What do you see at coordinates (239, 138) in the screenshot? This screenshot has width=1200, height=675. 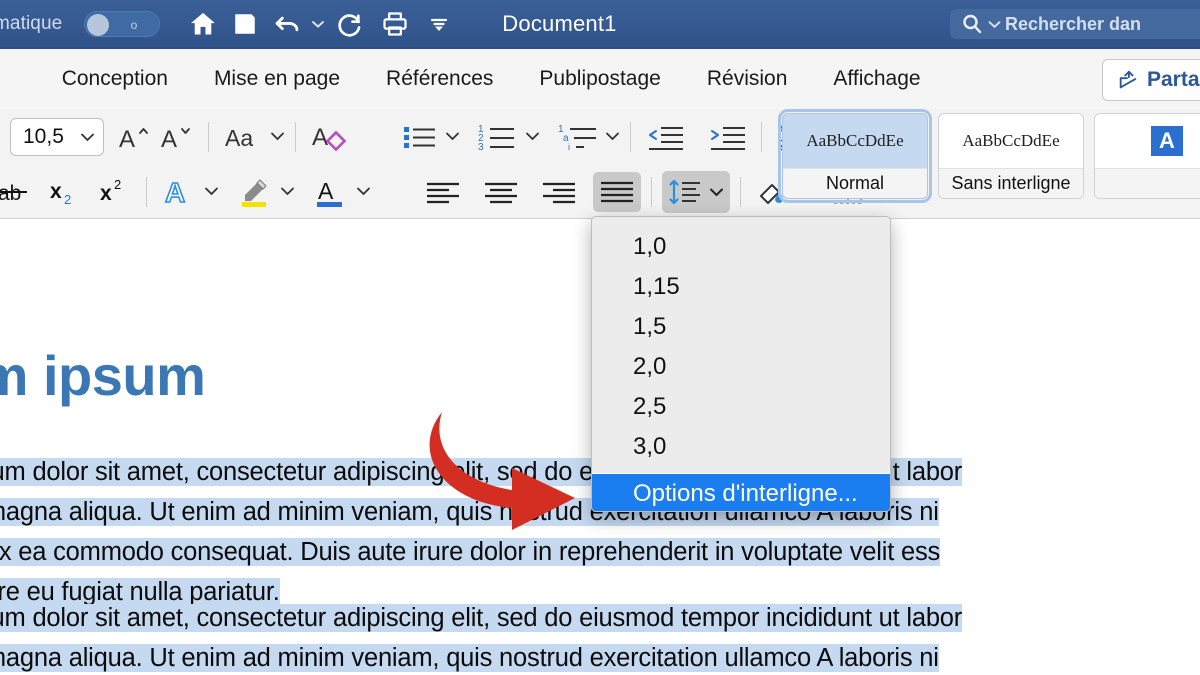 I see `svg-text: Aa` at bounding box center [239, 138].